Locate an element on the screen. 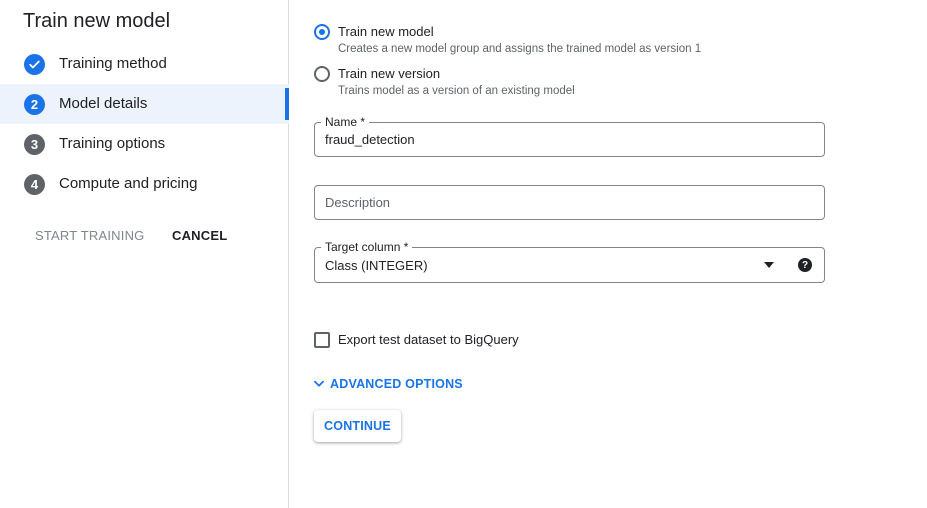  radio-button is located at coordinates (322, 74).